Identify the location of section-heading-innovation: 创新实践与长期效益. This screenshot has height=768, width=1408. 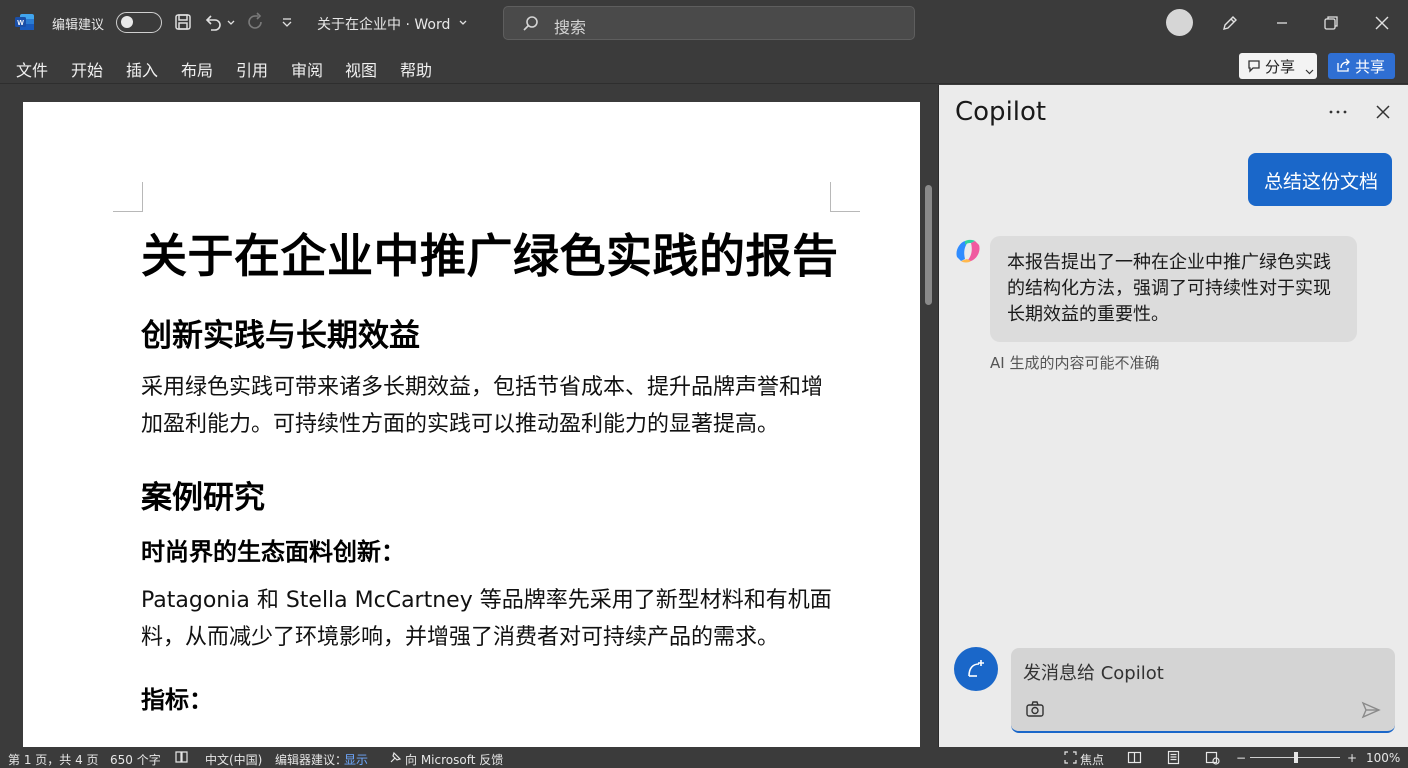
(280, 336).